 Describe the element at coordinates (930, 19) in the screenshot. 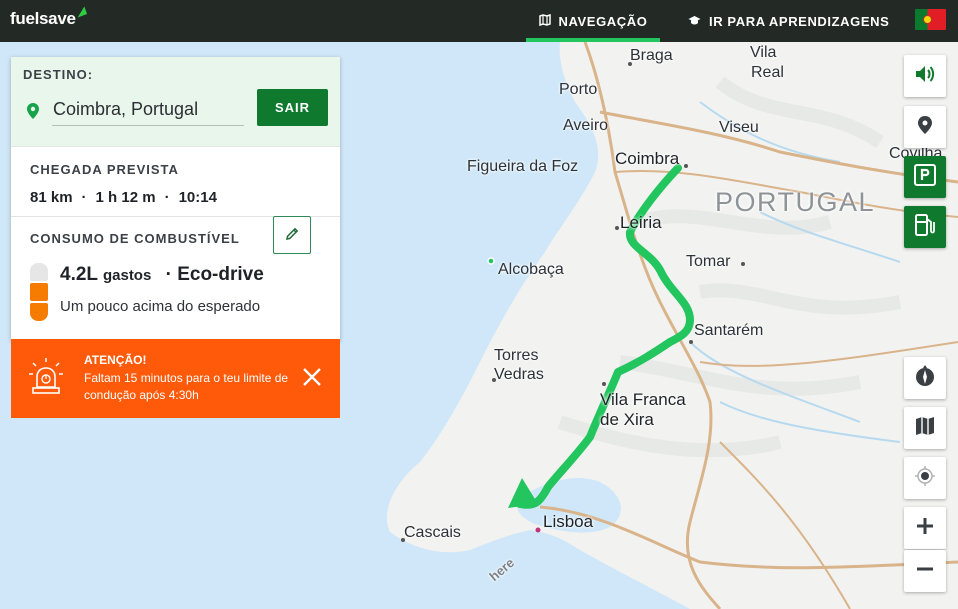

I see `portugal-flag-icon` at that location.